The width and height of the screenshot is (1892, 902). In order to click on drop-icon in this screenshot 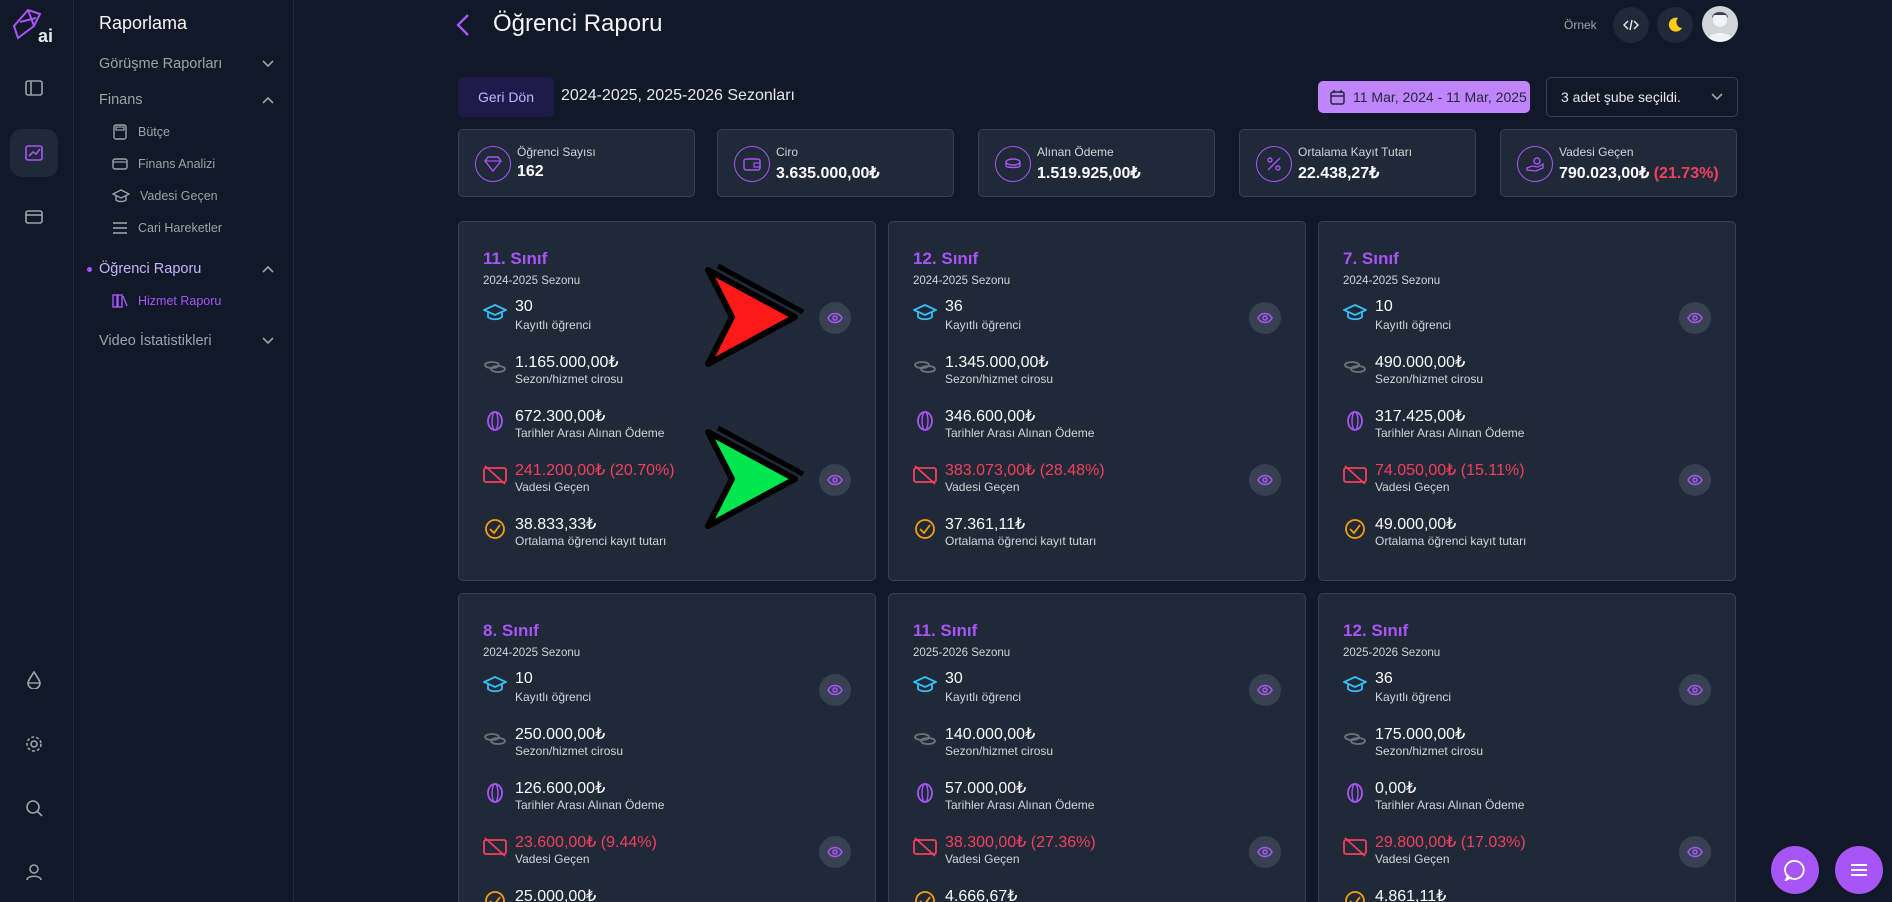, I will do `click(34, 680)`.